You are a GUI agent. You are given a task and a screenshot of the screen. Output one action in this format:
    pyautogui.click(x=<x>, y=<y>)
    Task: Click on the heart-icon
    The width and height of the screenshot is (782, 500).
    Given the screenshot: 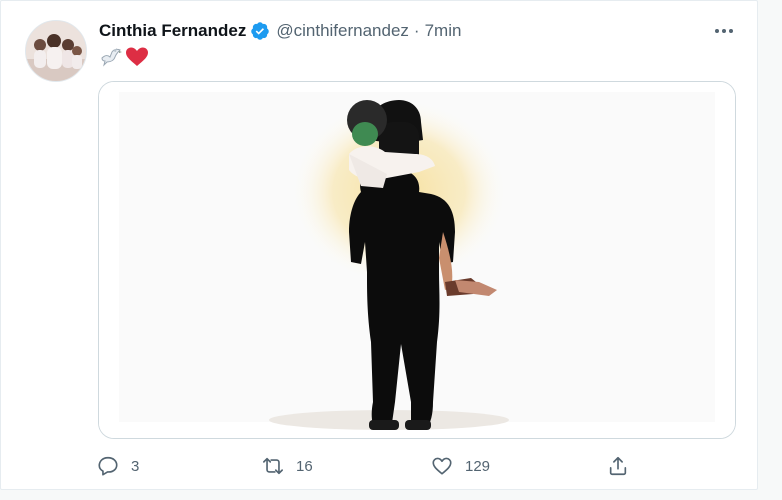 What is the action you would take?
    pyautogui.click(x=442, y=466)
    